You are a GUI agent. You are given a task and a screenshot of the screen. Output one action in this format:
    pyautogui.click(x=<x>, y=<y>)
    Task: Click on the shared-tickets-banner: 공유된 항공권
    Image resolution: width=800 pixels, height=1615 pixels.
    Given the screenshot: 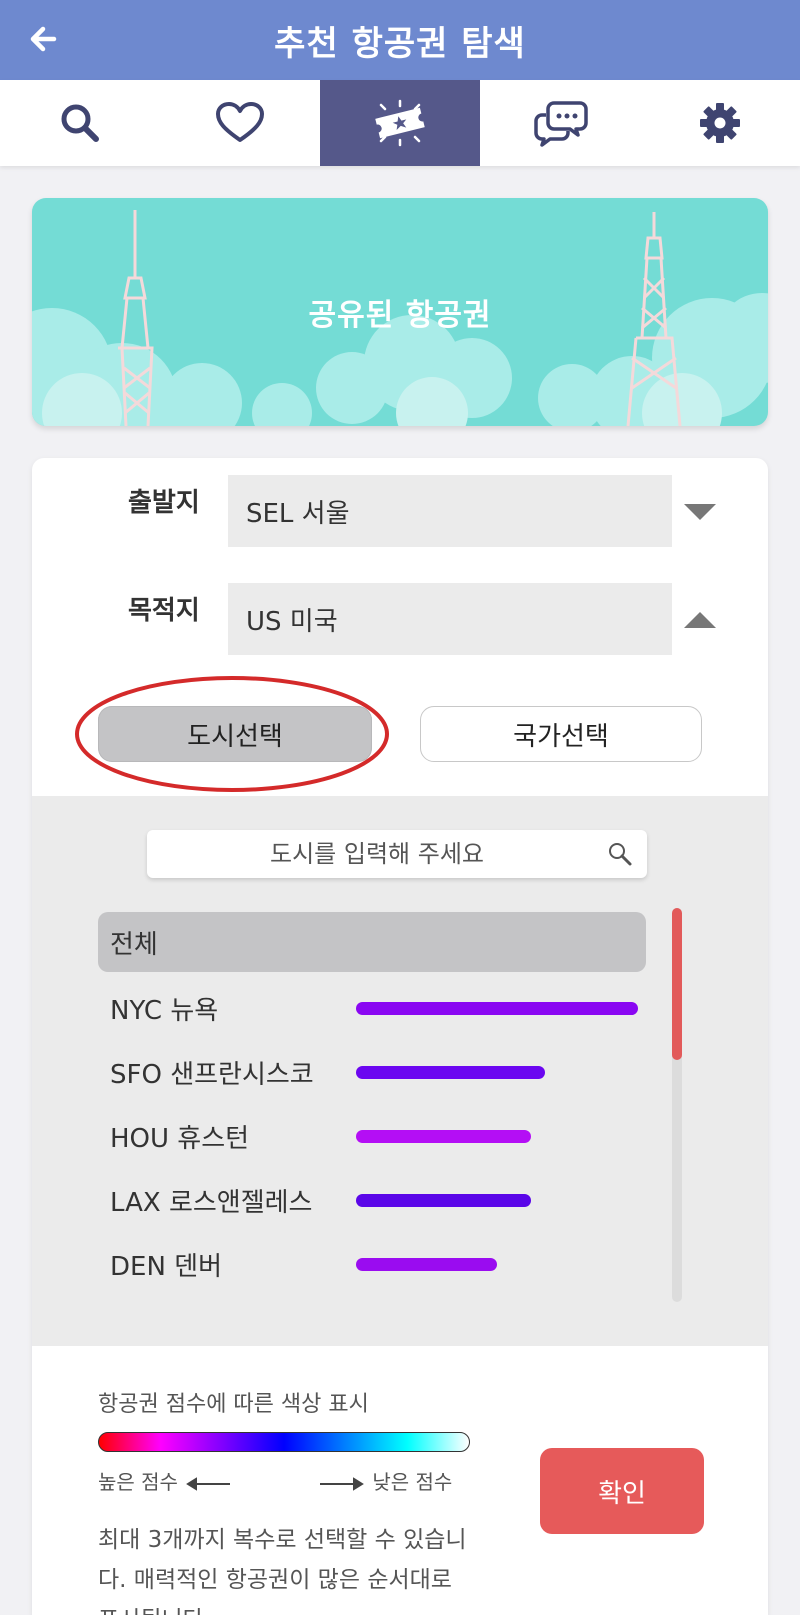 What is the action you would take?
    pyautogui.click(x=400, y=312)
    